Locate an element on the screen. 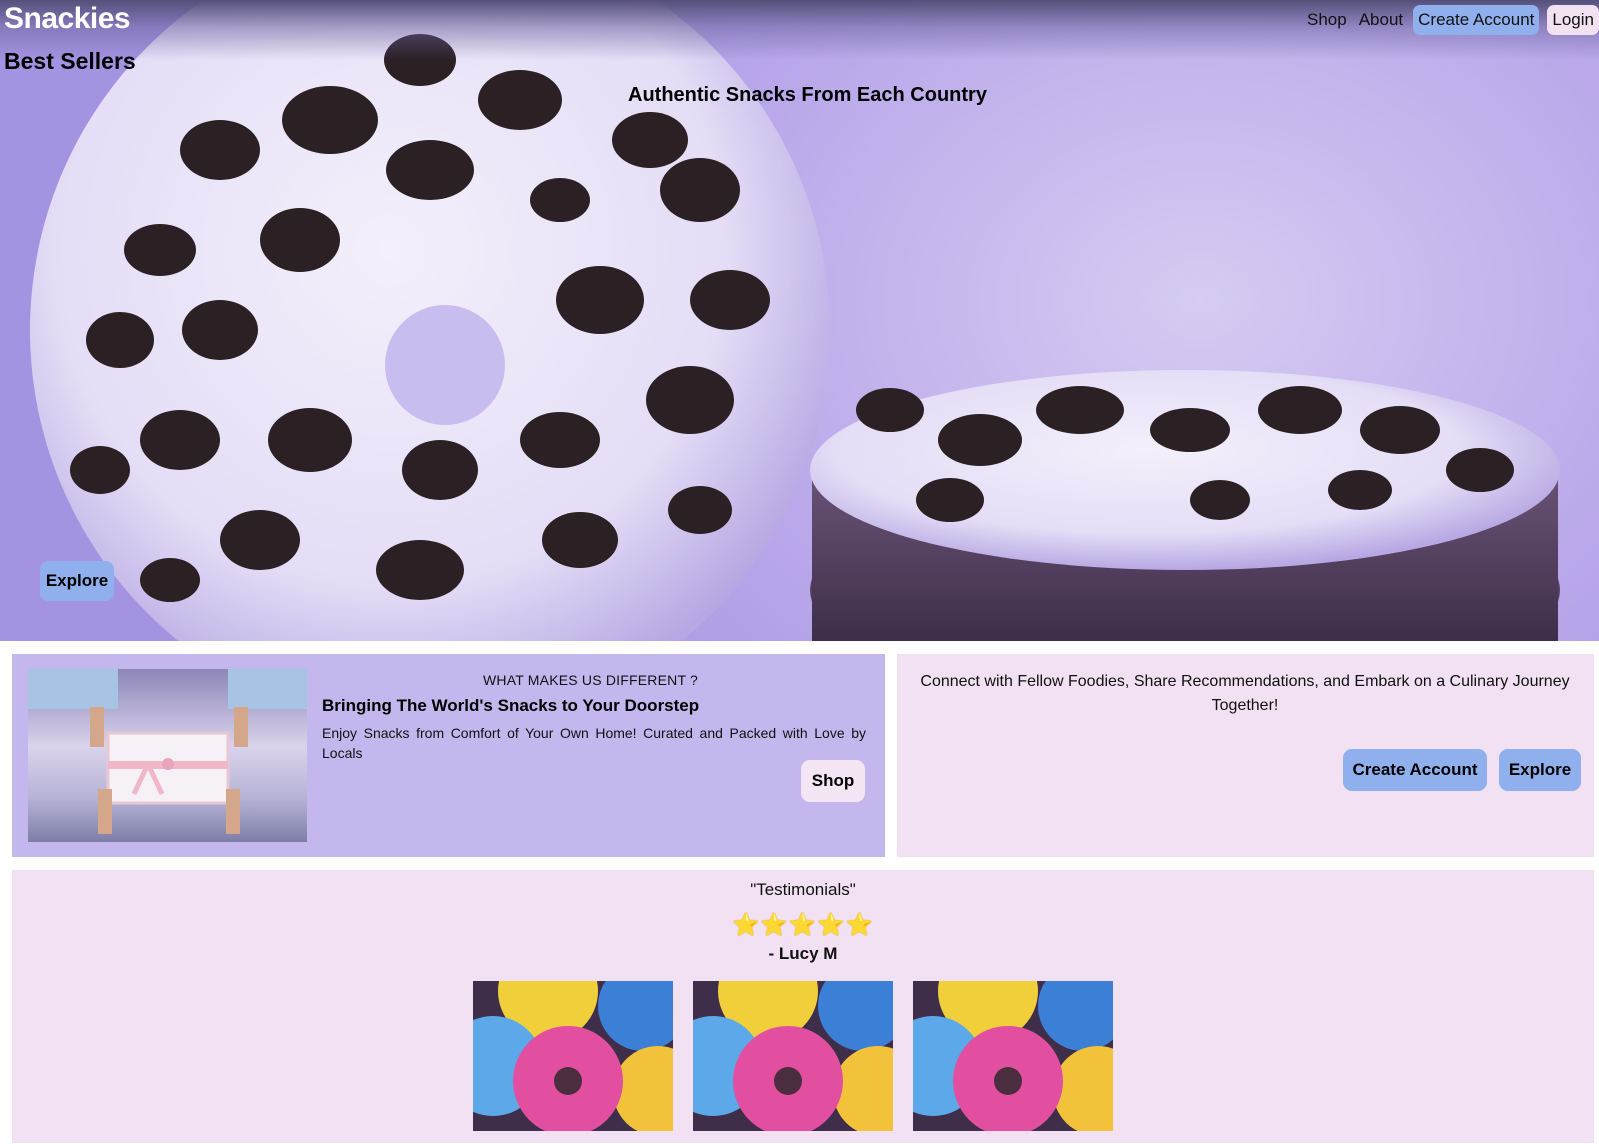  brand-logo: Snackies is located at coordinates (67, 19).